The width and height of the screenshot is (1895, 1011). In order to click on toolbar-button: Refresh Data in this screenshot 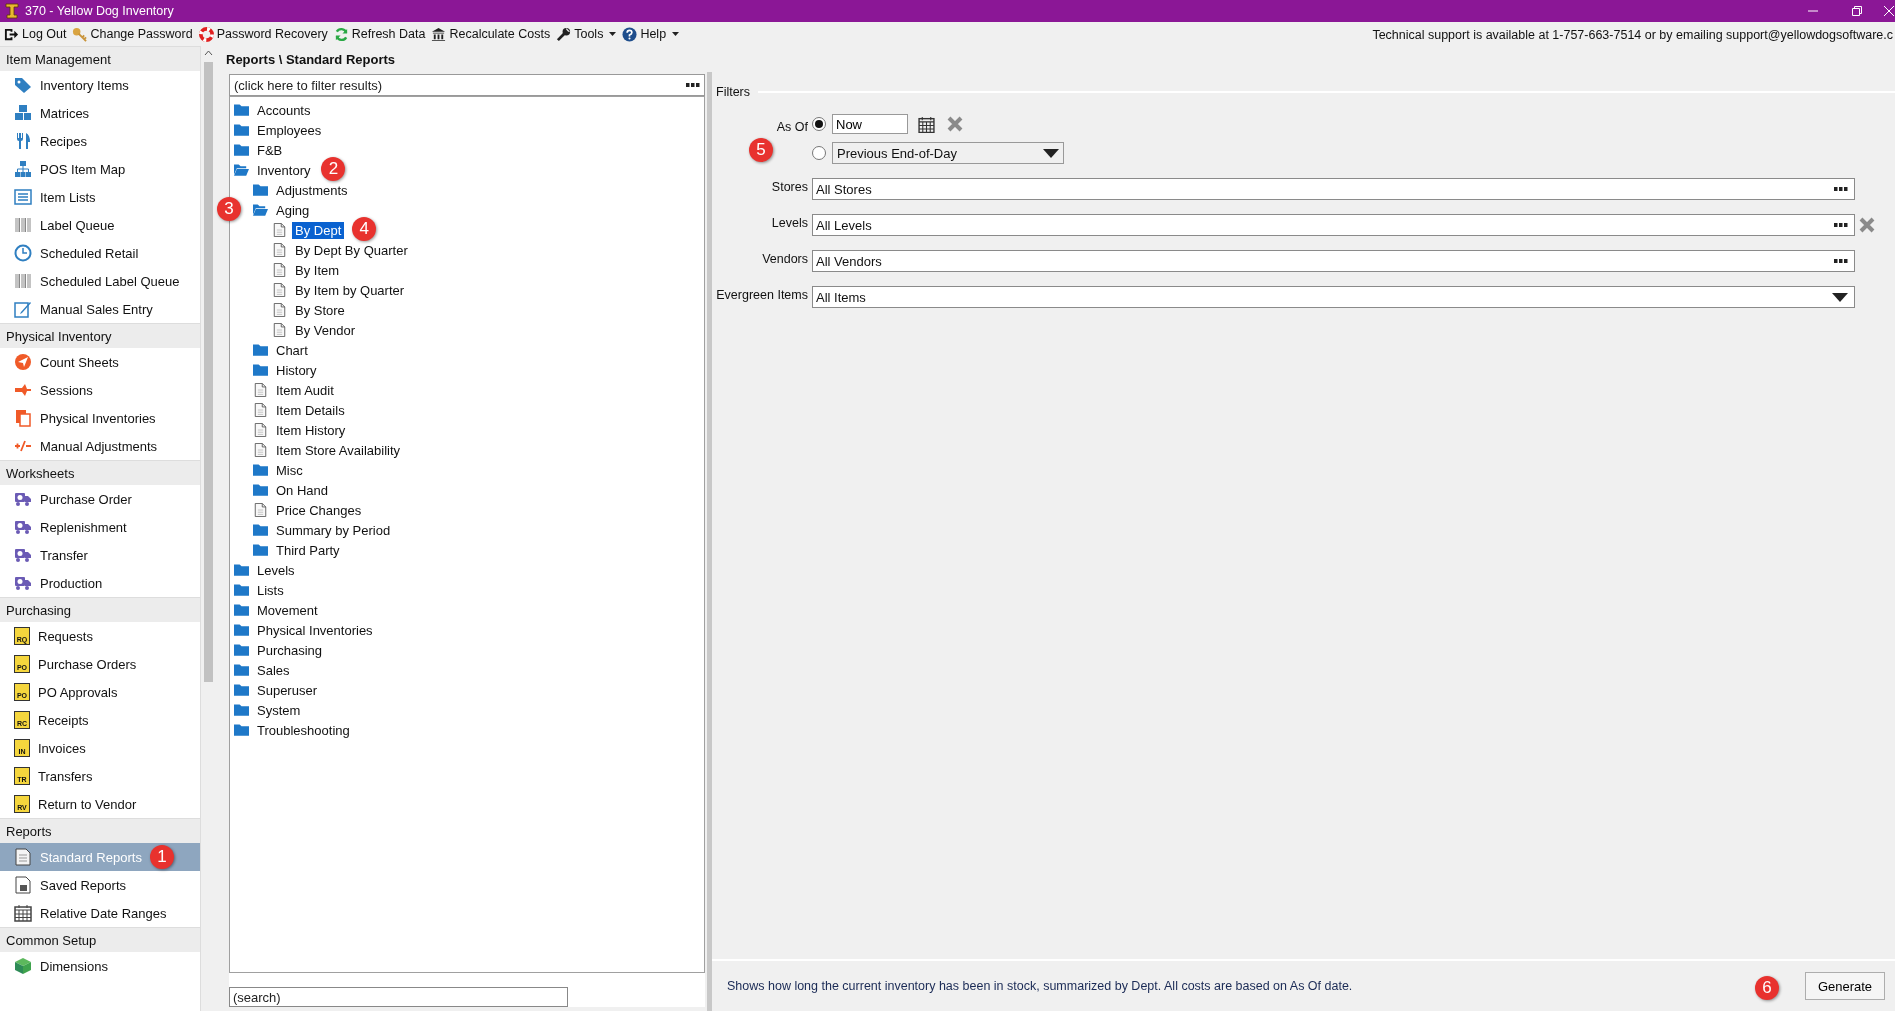, I will do `click(380, 34)`.